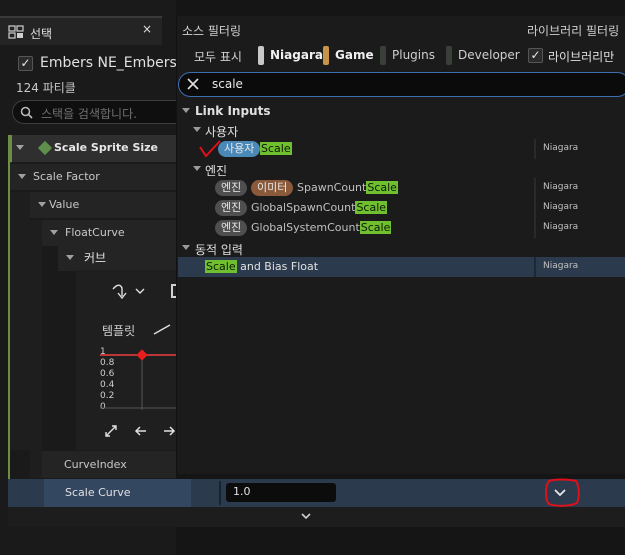 The height and width of the screenshot is (555, 625). I want to click on tree-label-scale-factor: Scale Factor, so click(66, 176).